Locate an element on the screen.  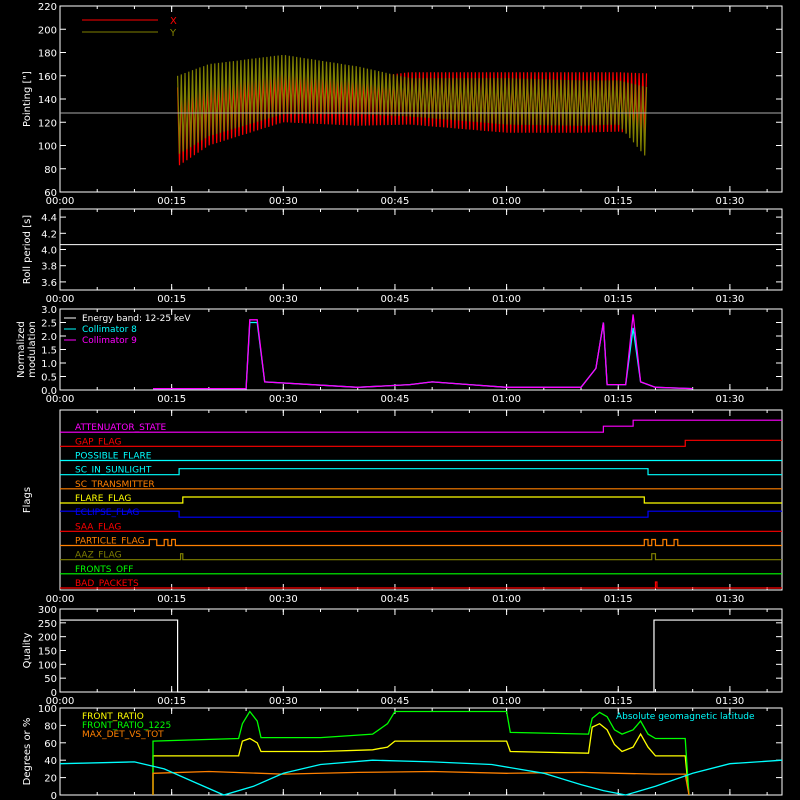
y-tick-label: 4.4 is located at coordinates (49, 218).